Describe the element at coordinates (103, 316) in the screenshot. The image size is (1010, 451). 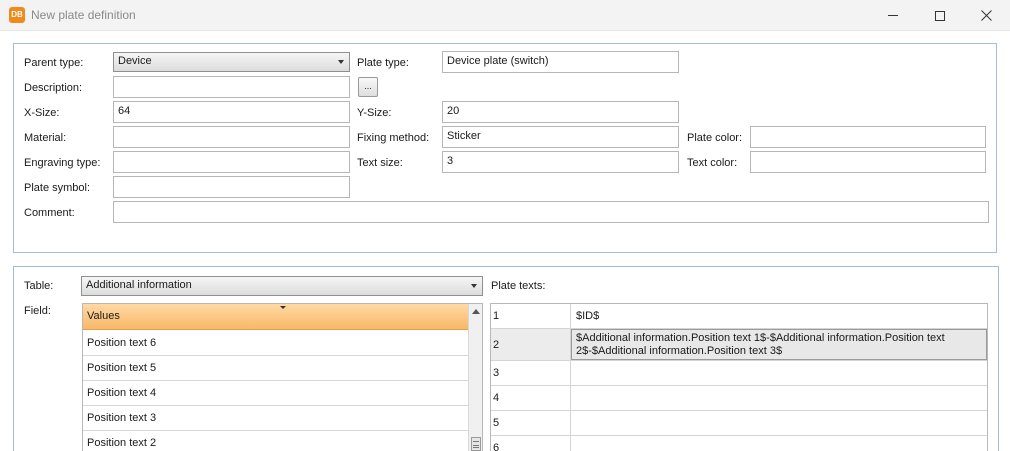
I see `field-list-header-label: Values` at that location.